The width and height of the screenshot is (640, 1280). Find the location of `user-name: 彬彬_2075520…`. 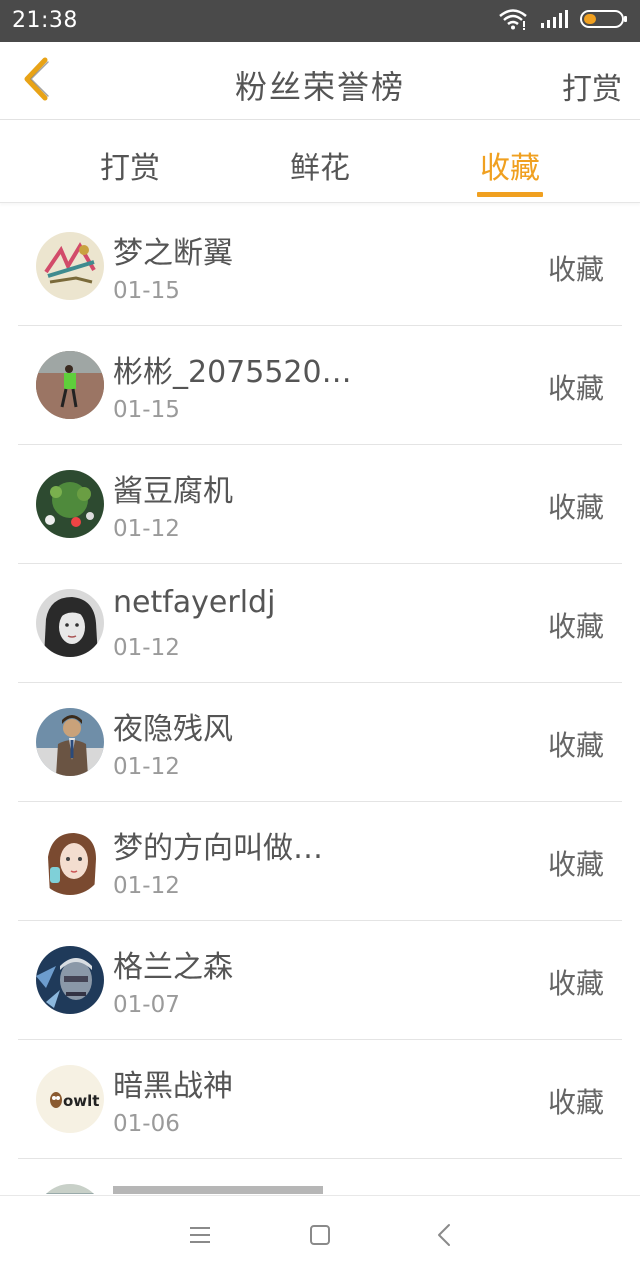

user-name: 彬彬_2075520… is located at coordinates (232, 372).